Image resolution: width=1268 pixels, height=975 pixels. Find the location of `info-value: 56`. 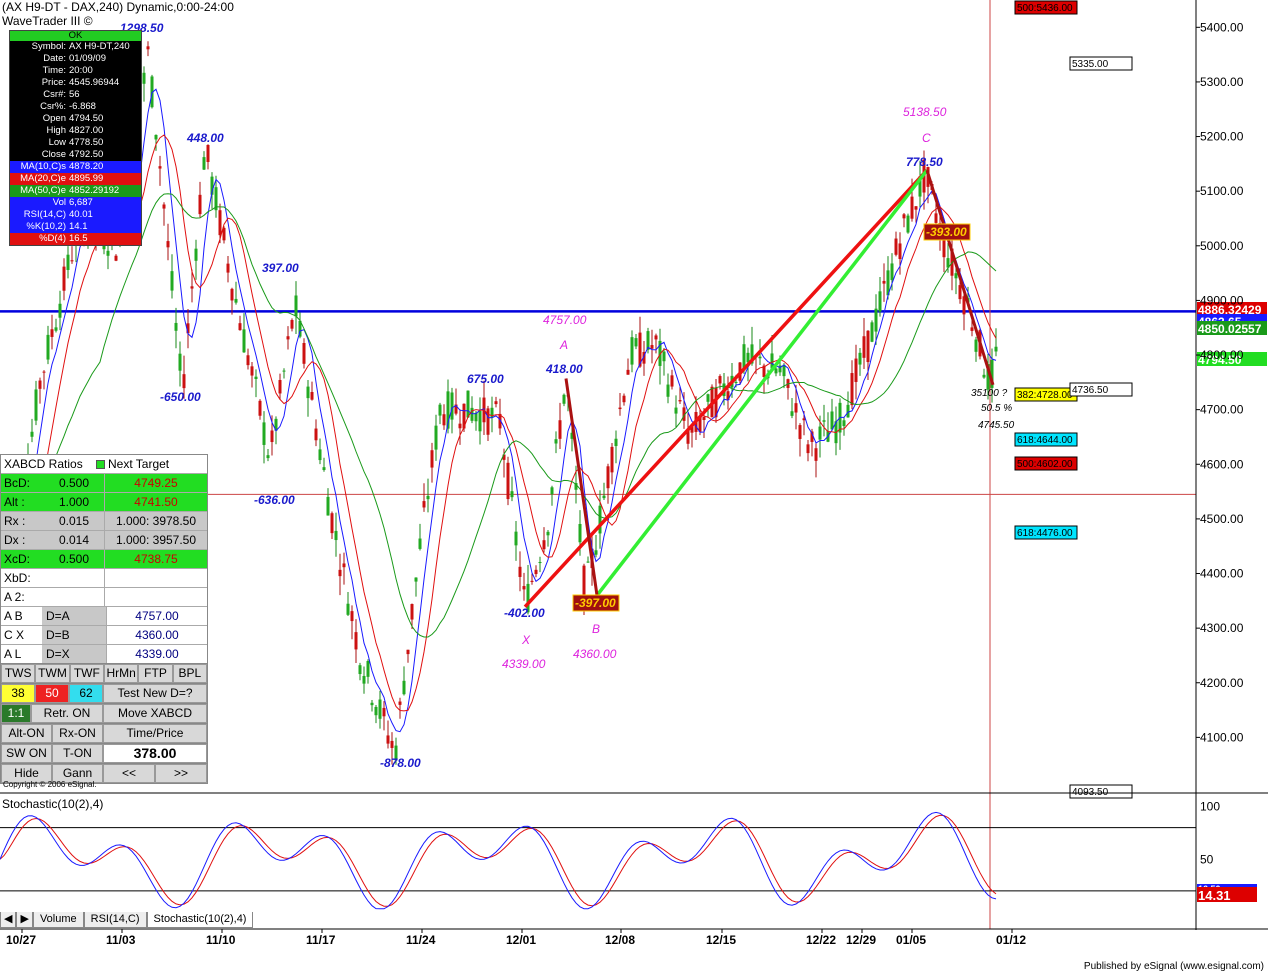

info-value: 56 is located at coordinates (74, 94).